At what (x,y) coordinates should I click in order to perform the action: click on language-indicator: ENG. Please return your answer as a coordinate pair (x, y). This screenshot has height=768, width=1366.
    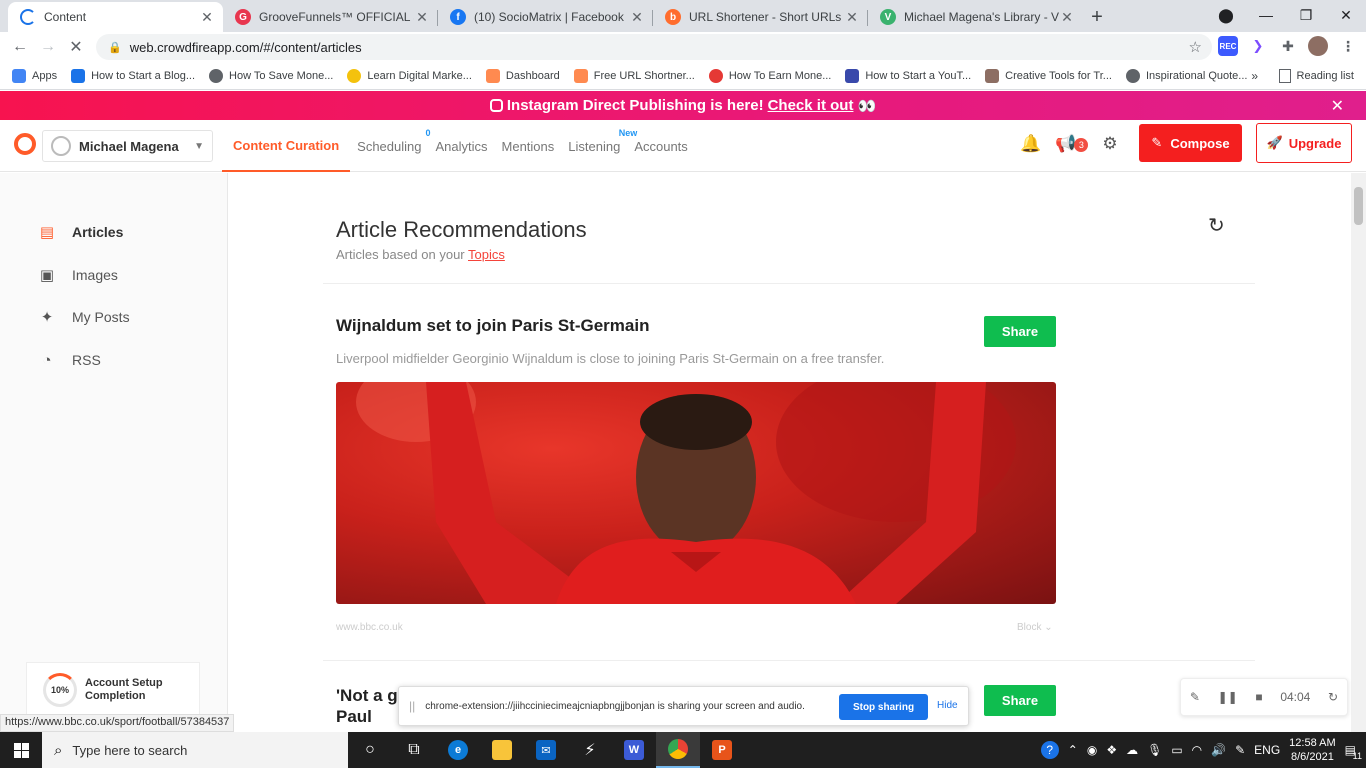
    Looking at the image, I should click on (1267, 750).